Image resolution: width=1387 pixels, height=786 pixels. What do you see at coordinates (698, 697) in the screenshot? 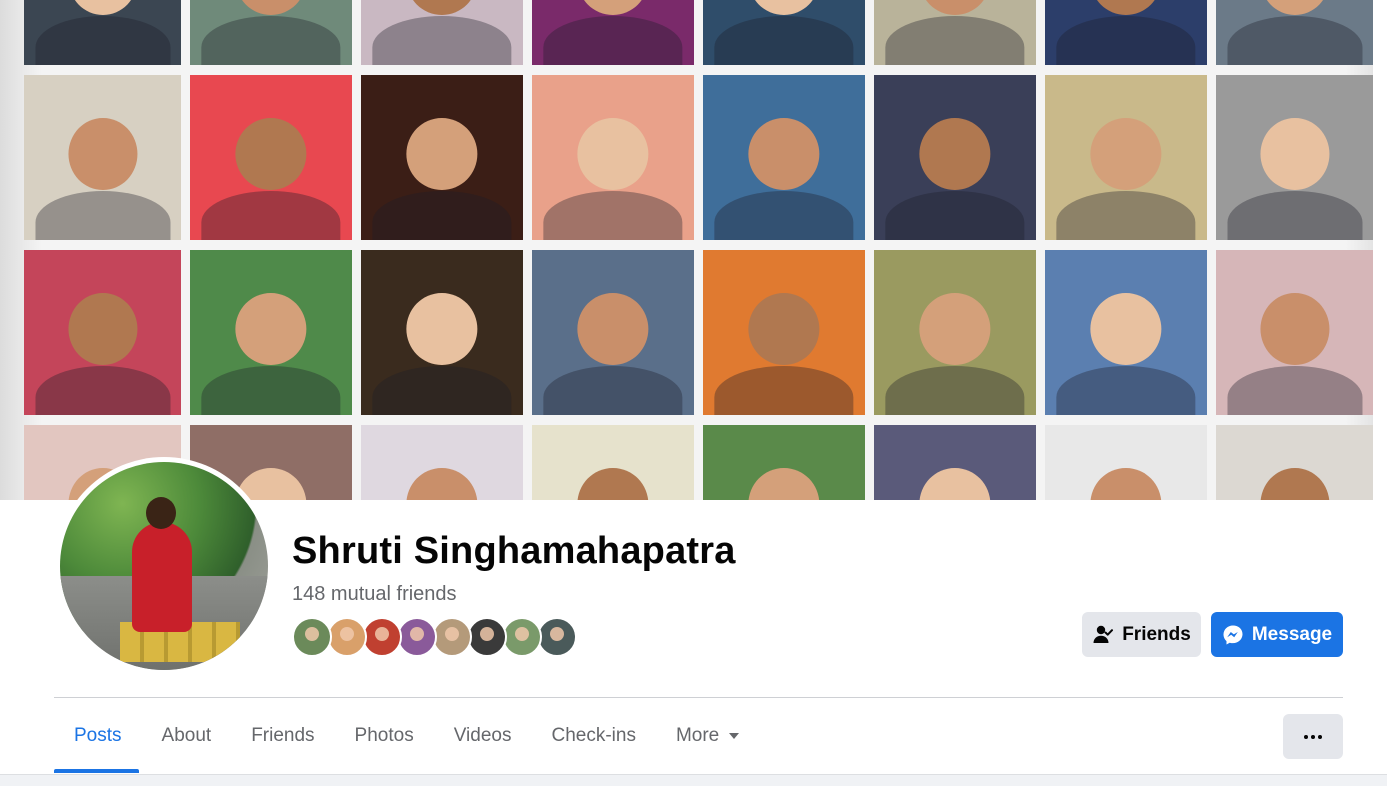
I see `header-divider` at bounding box center [698, 697].